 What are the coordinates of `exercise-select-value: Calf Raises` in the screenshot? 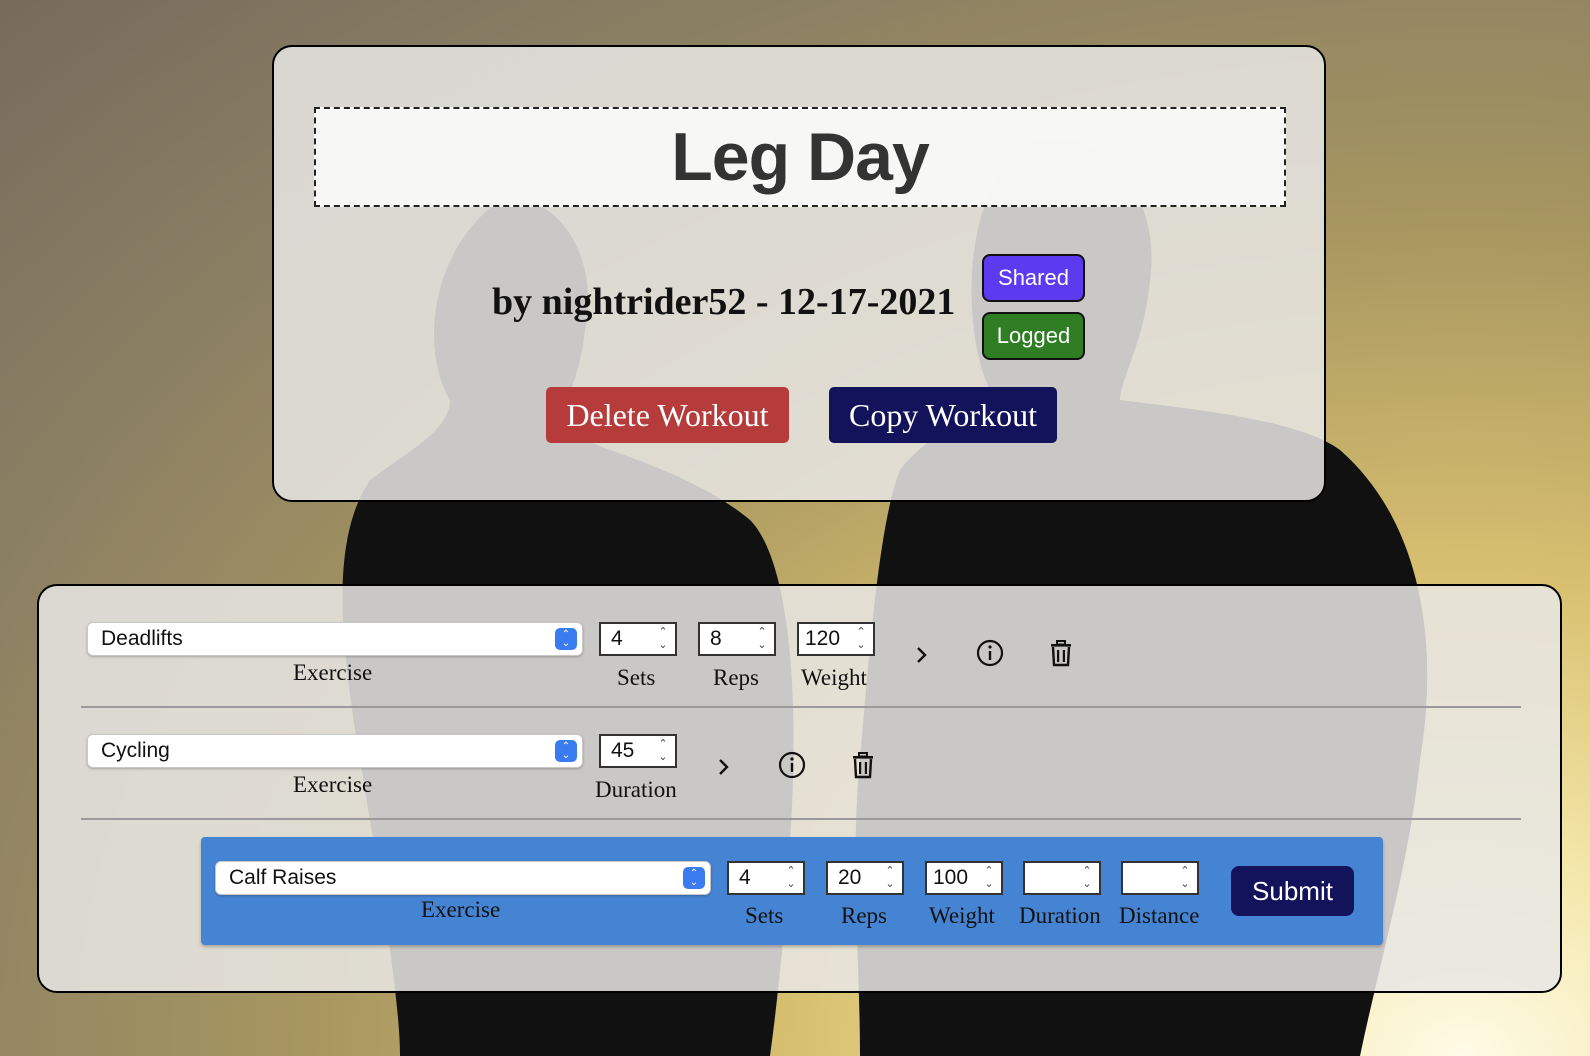 It's located at (283, 877).